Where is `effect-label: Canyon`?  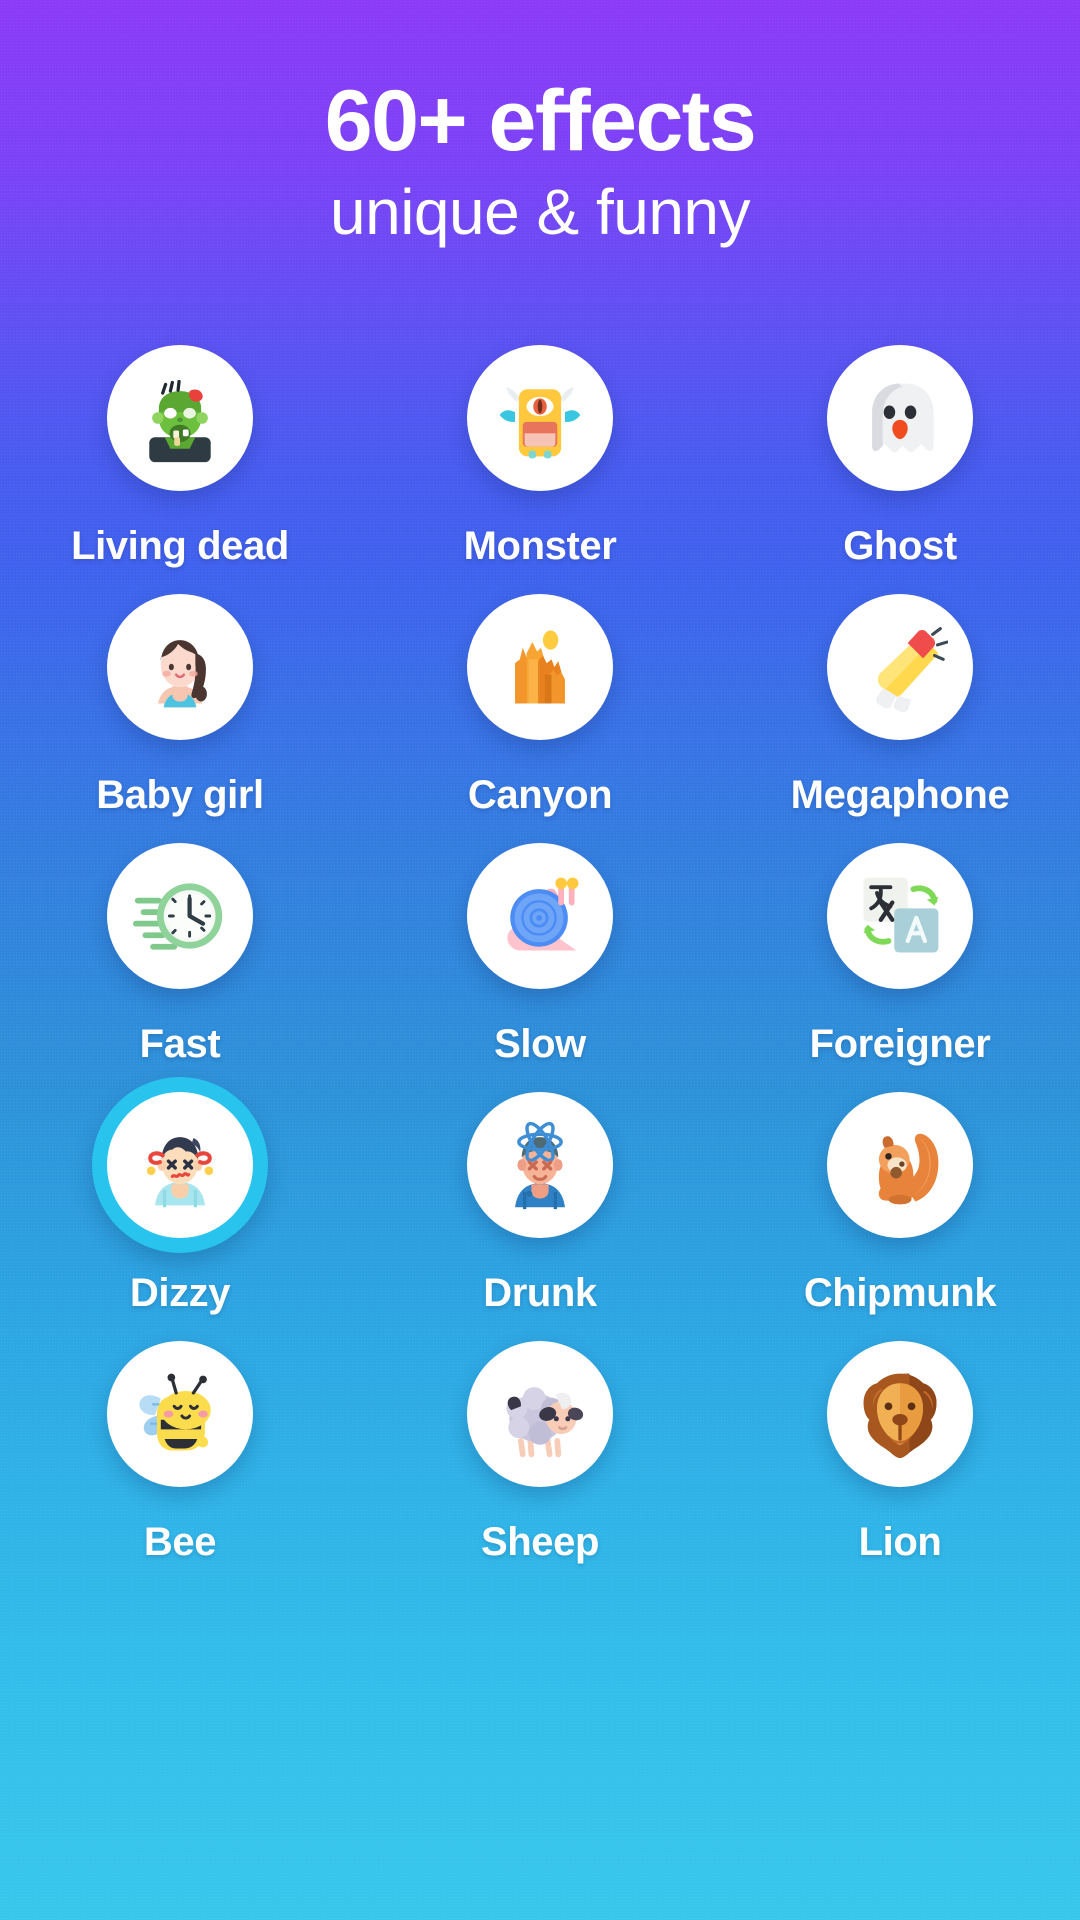 effect-label: Canyon is located at coordinates (540, 795).